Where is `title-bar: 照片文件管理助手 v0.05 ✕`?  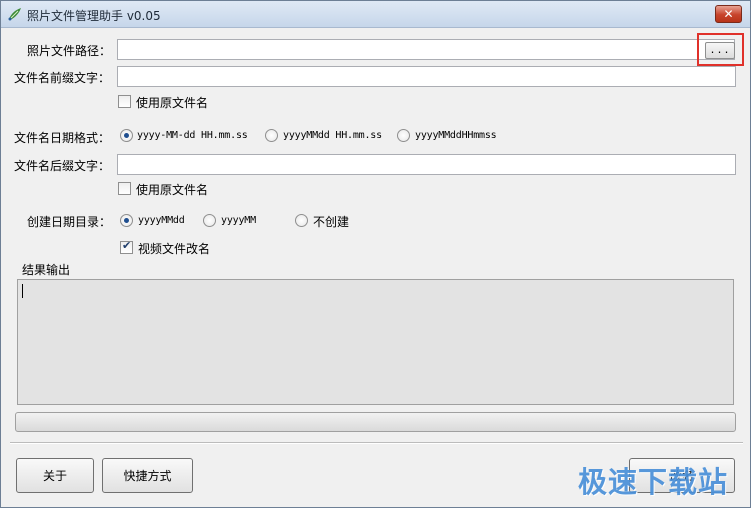
title-bar: 照片文件管理助手 v0.05 ✕ is located at coordinates (375, 14).